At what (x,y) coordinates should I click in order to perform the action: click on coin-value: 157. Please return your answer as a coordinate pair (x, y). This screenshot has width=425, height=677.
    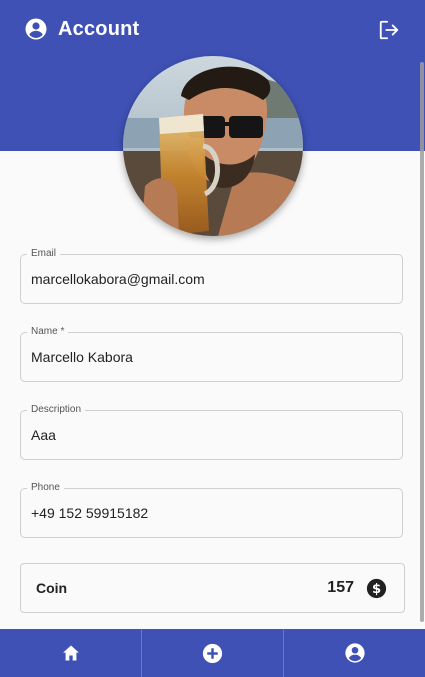
    Looking at the image, I should click on (340, 587).